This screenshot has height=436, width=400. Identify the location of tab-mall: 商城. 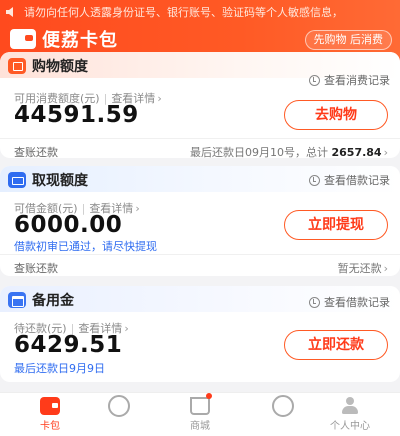
(200, 412).